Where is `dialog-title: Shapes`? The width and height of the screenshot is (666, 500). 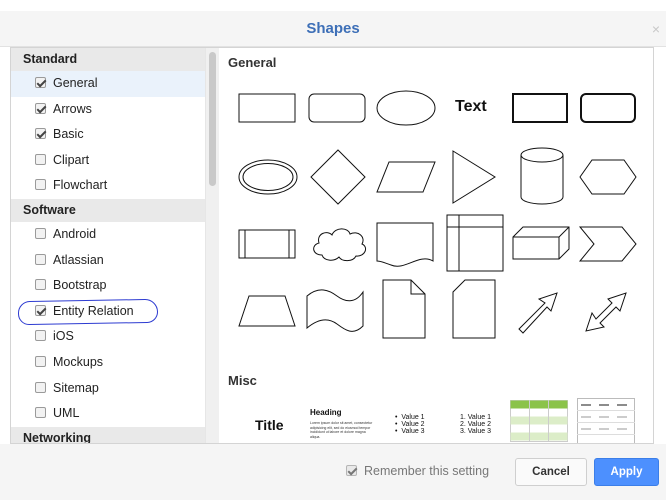 dialog-title: Shapes is located at coordinates (333, 28).